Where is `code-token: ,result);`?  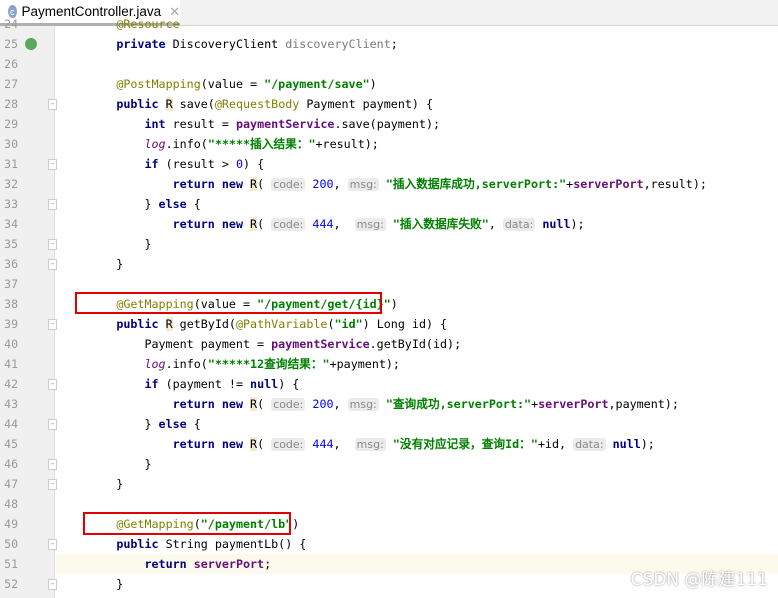 code-token: ,result); is located at coordinates (675, 184).